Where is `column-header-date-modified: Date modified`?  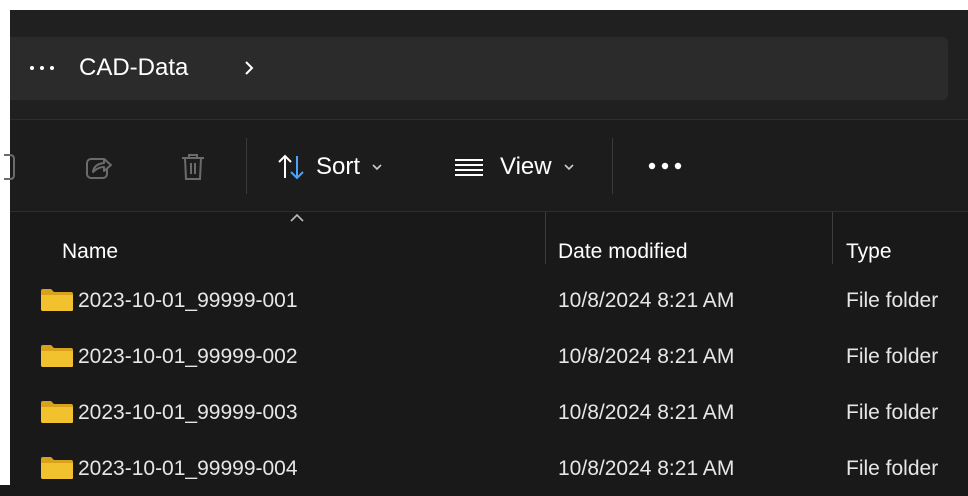
column-header-date-modified: Date modified is located at coordinates (623, 252).